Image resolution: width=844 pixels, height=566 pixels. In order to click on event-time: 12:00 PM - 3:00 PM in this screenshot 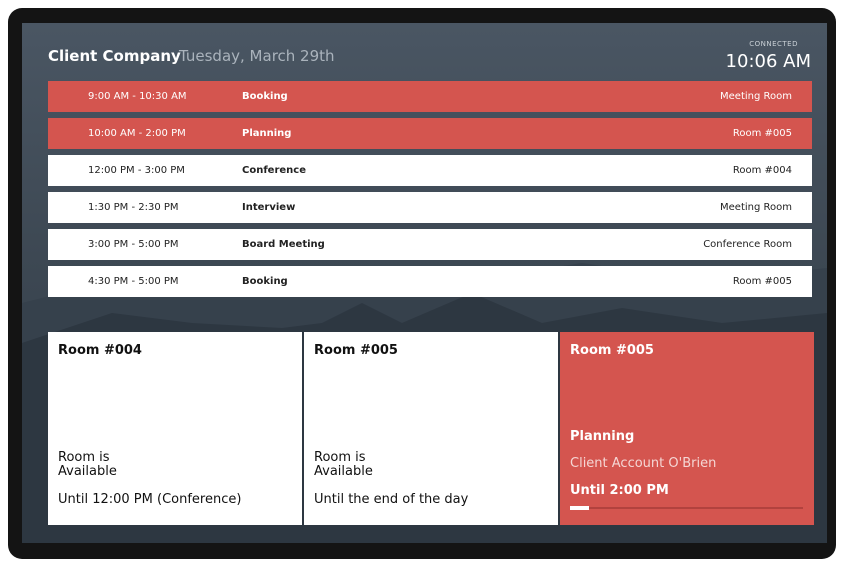, I will do `click(136, 170)`.